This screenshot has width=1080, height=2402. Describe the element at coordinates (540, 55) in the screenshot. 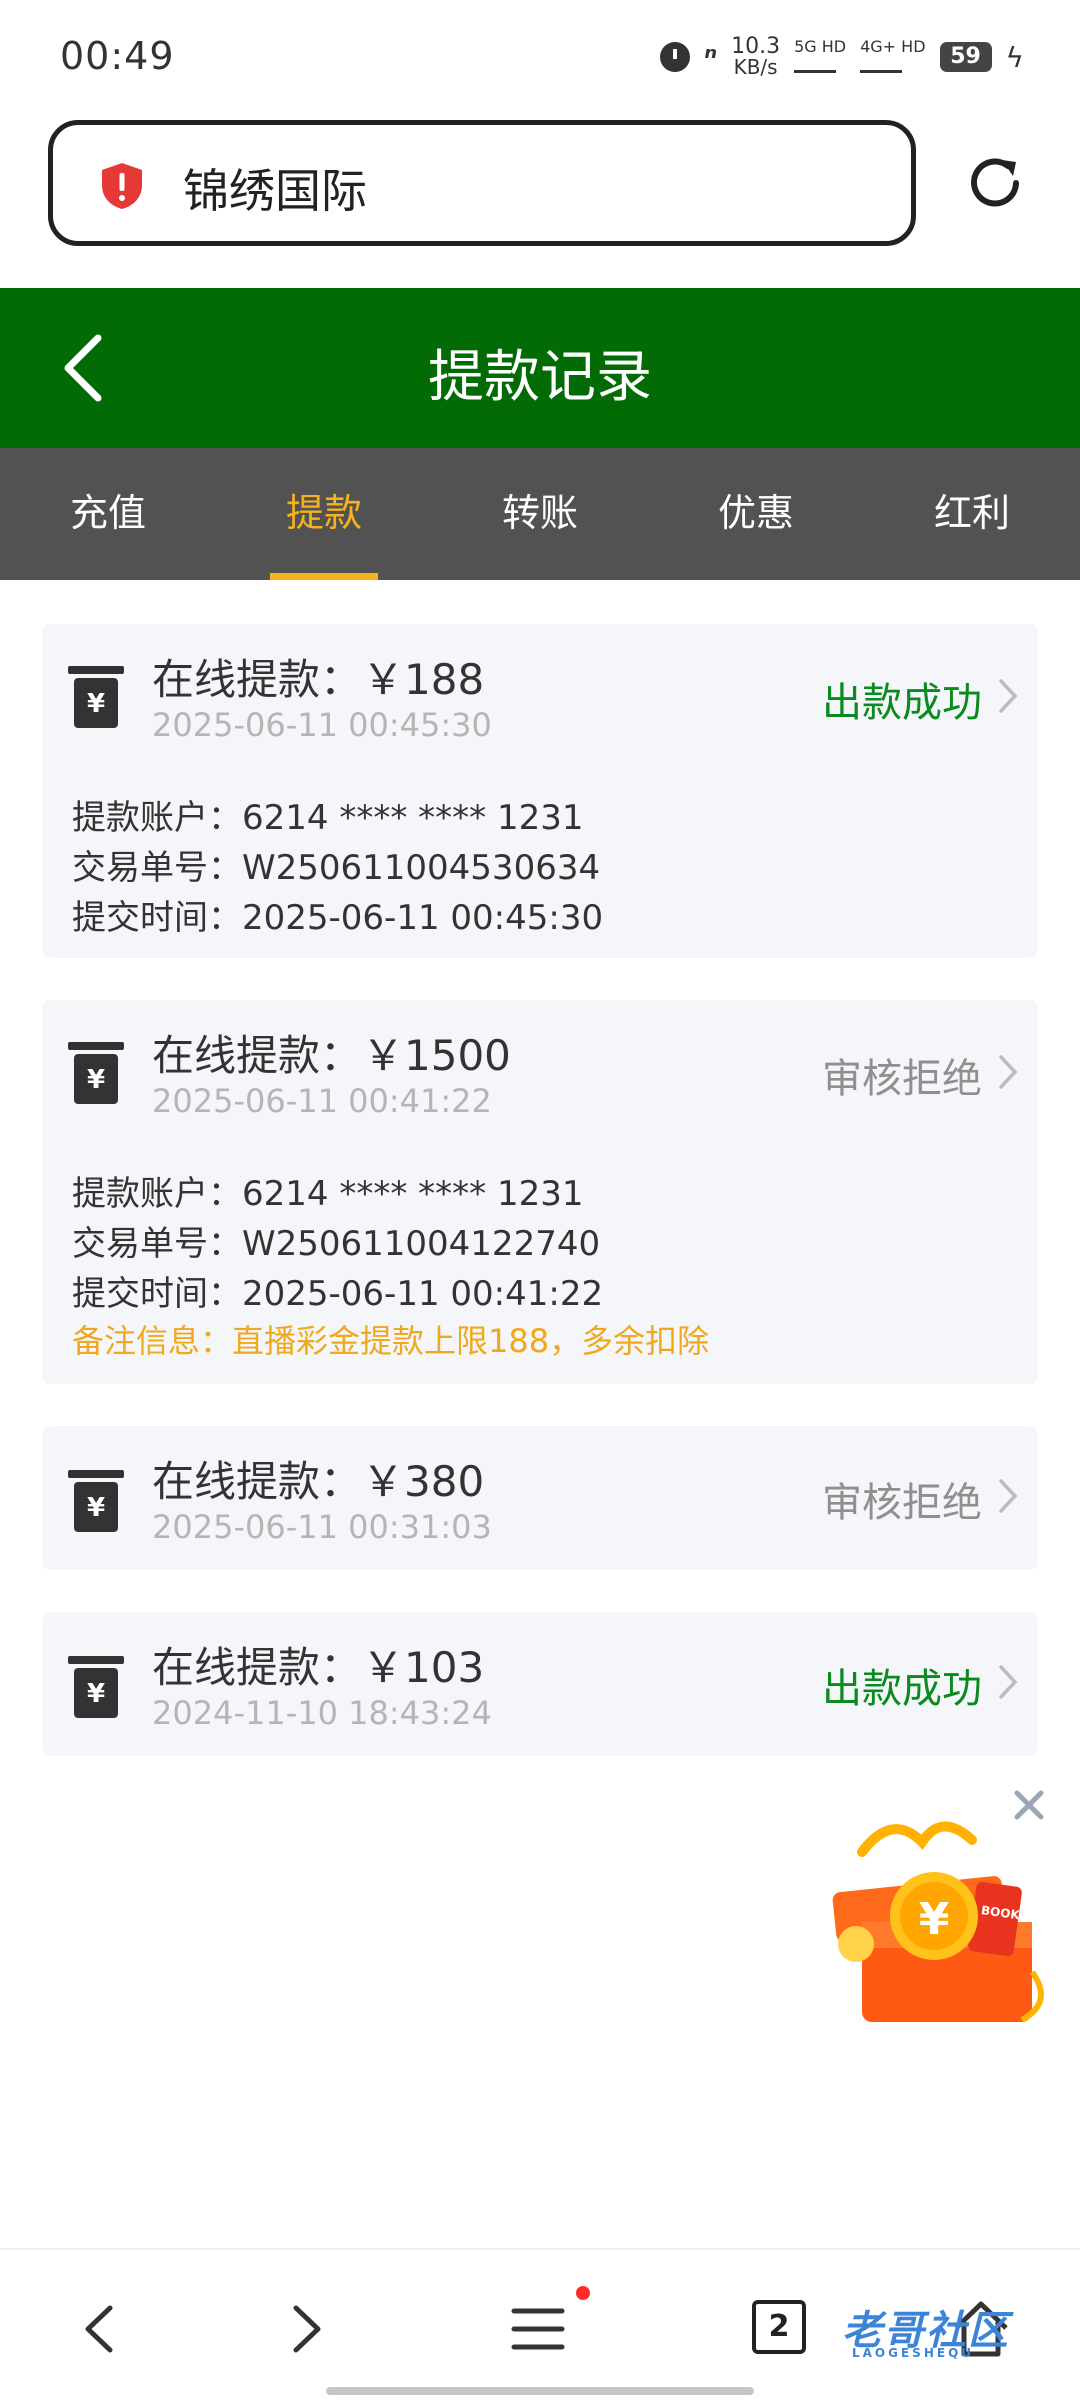

I see `status-bar: 00:49 ⁿ 10.3 KB/s 5G HD 4G+ HD 59 ϟ` at that location.